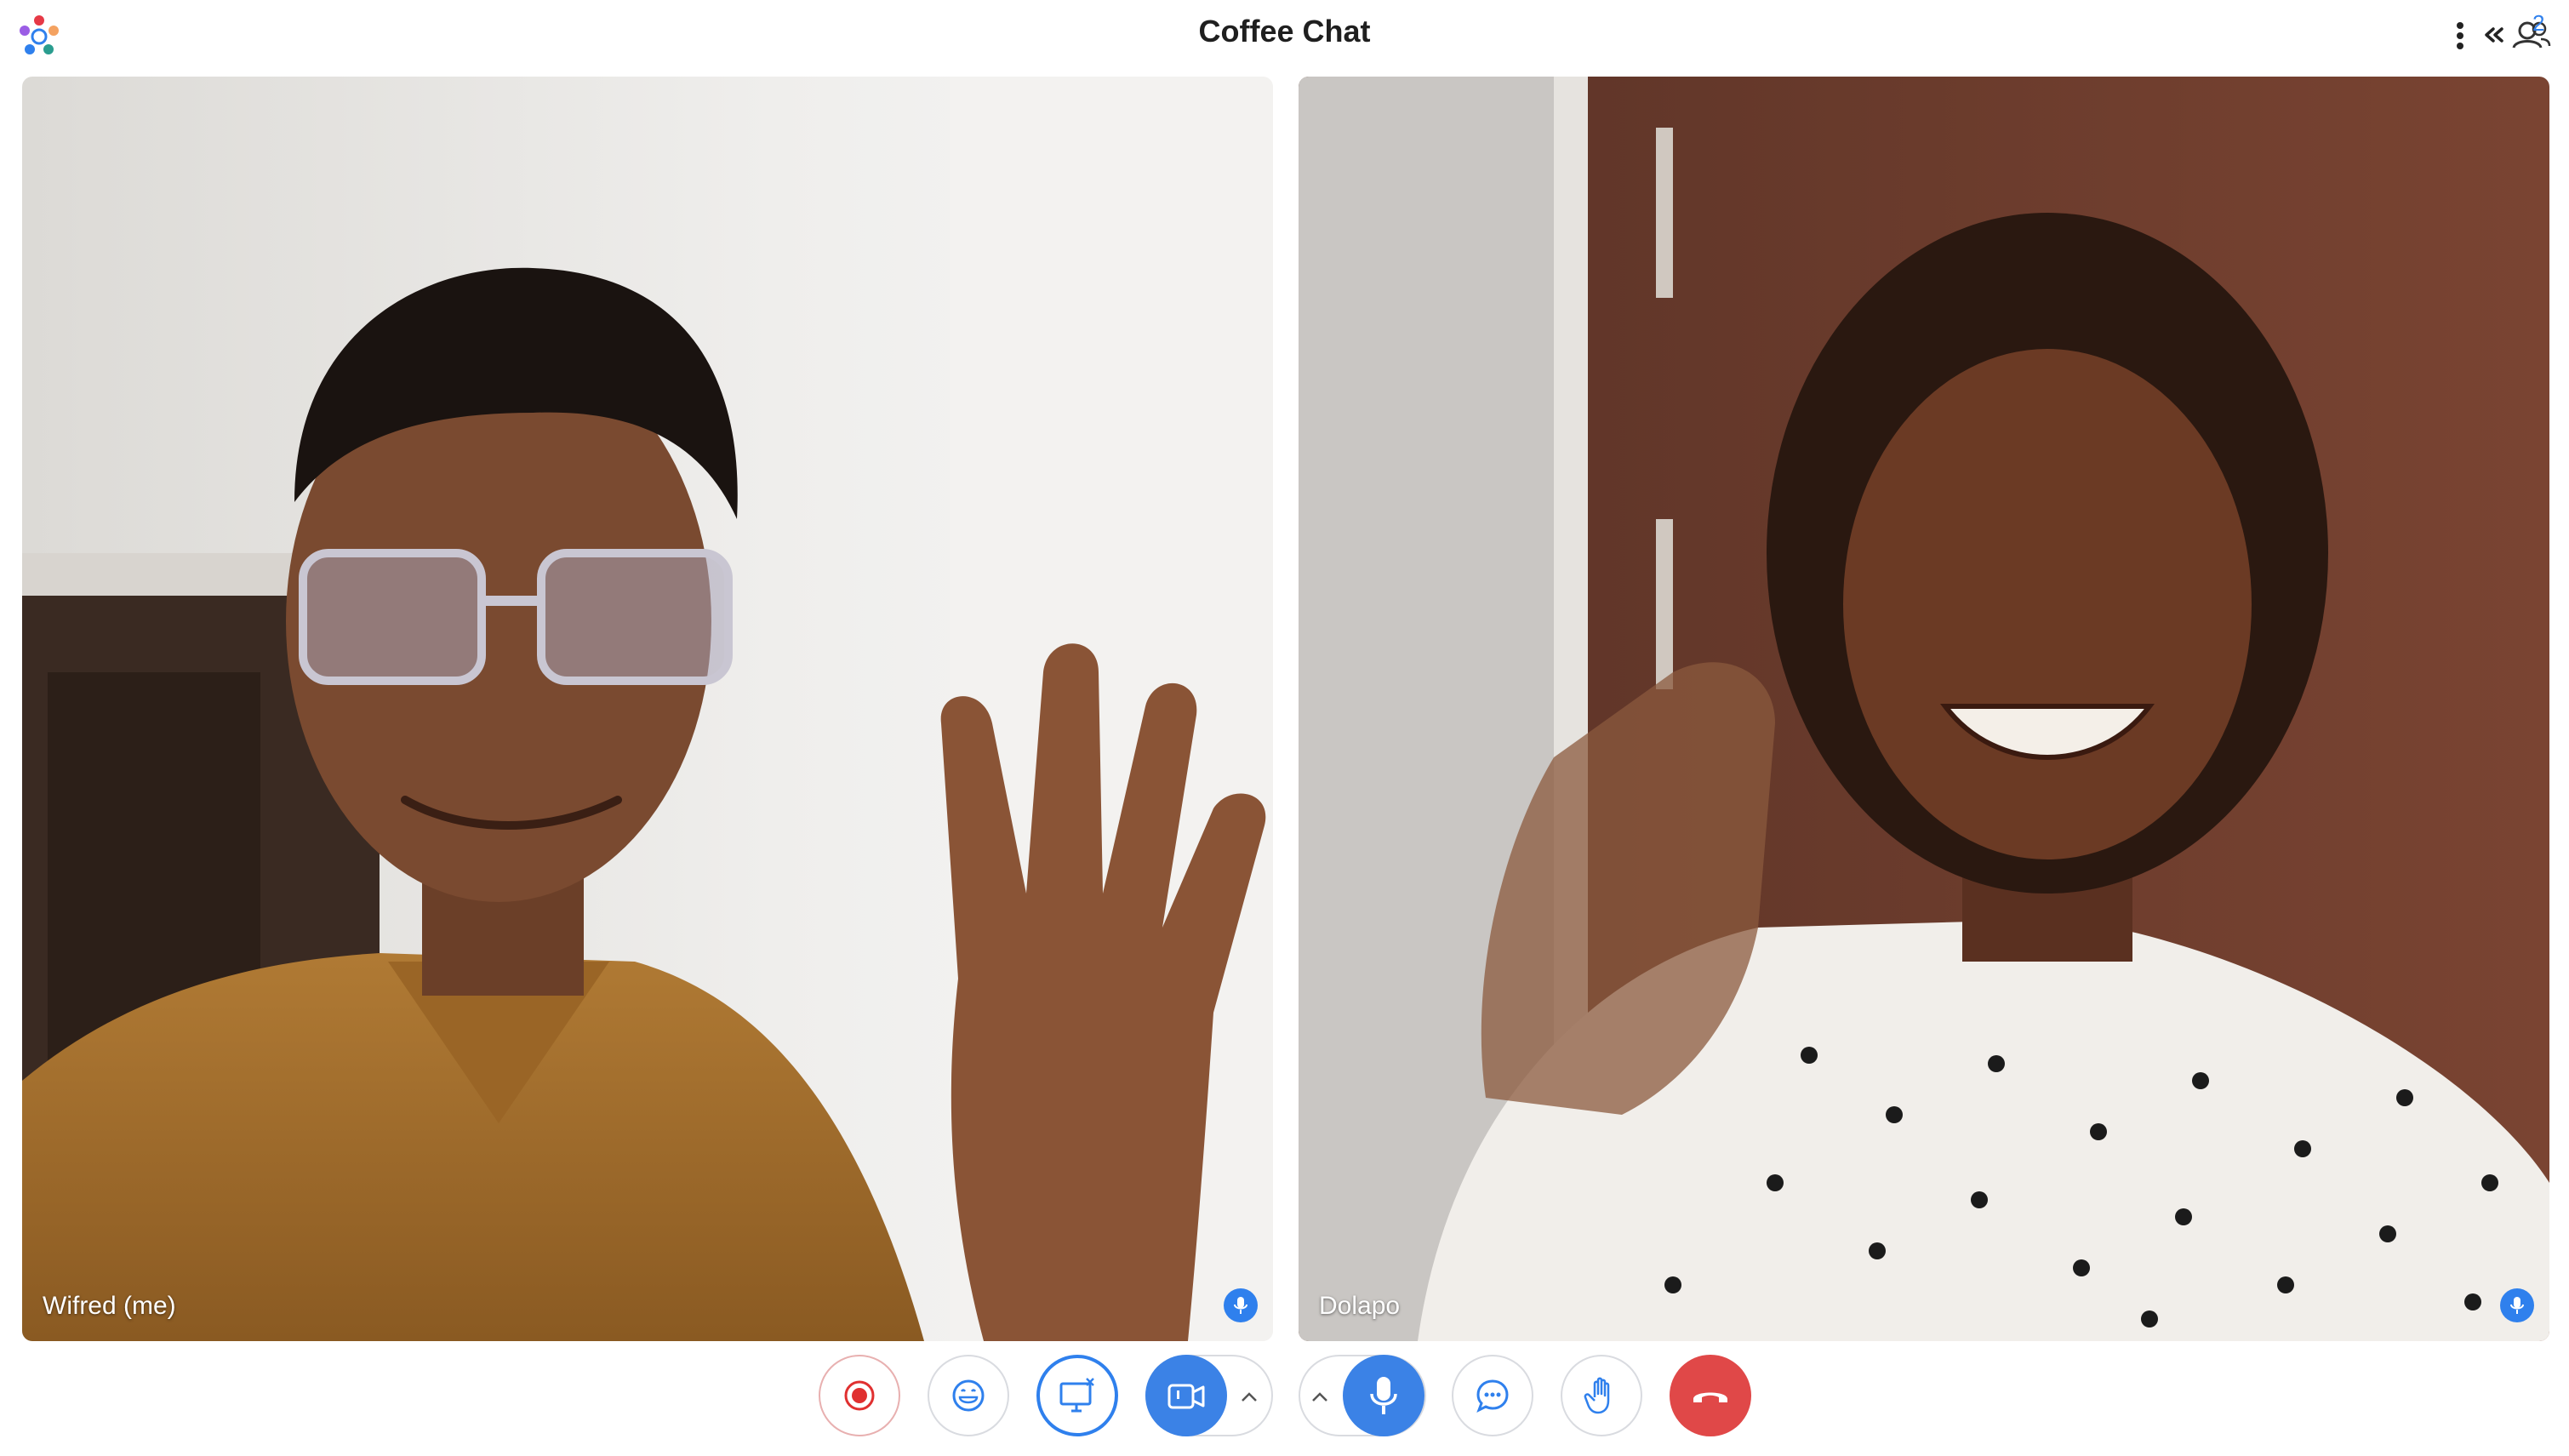 The image size is (2569, 1456). I want to click on microphone-toggle-button, so click(1383, 1395).